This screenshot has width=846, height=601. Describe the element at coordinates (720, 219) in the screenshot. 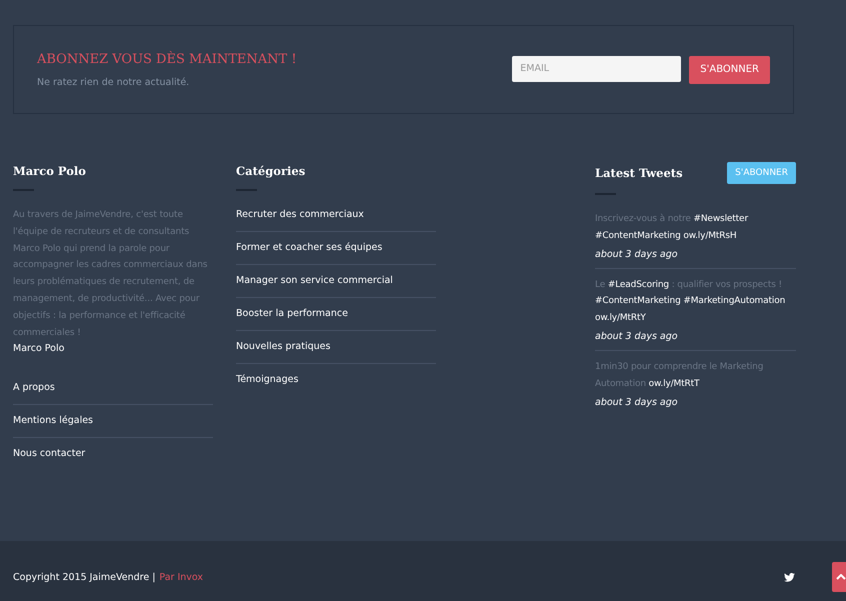

I see `tweet-link: #Newsletter` at that location.